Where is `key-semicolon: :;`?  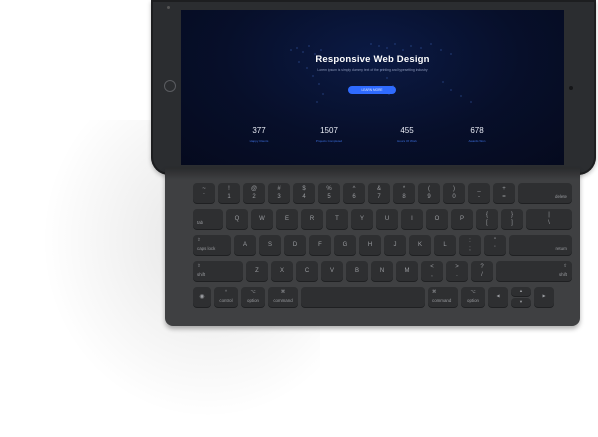 key-semicolon: :; is located at coordinates (470, 245).